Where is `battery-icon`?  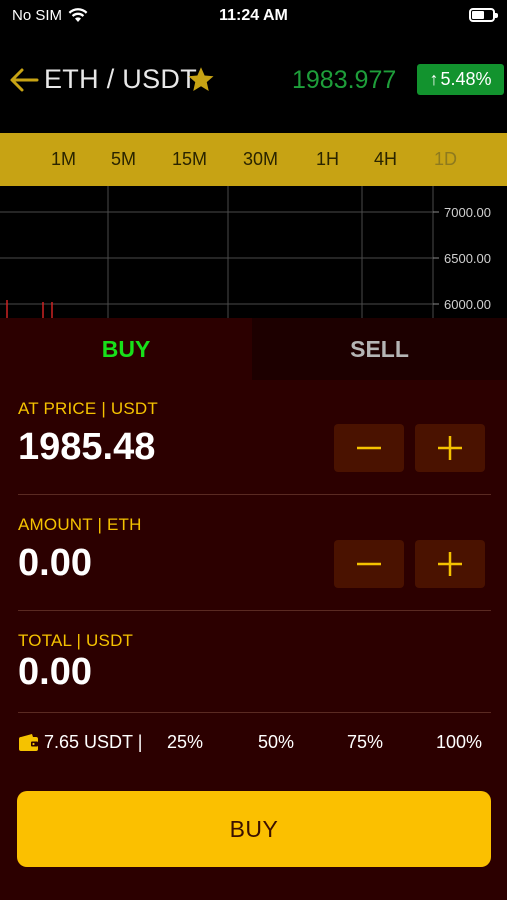
battery-icon is located at coordinates (483, 15).